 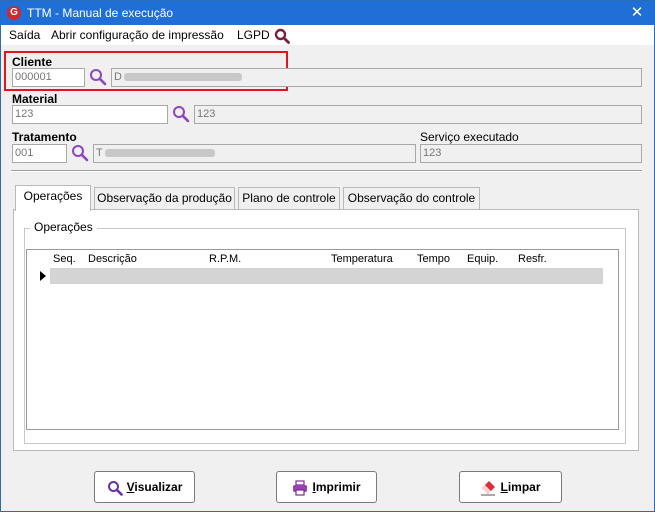 What do you see at coordinates (99, 153) in the screenshot?
I see `tratamento-name-text: T` at bounding box center [99, 153].